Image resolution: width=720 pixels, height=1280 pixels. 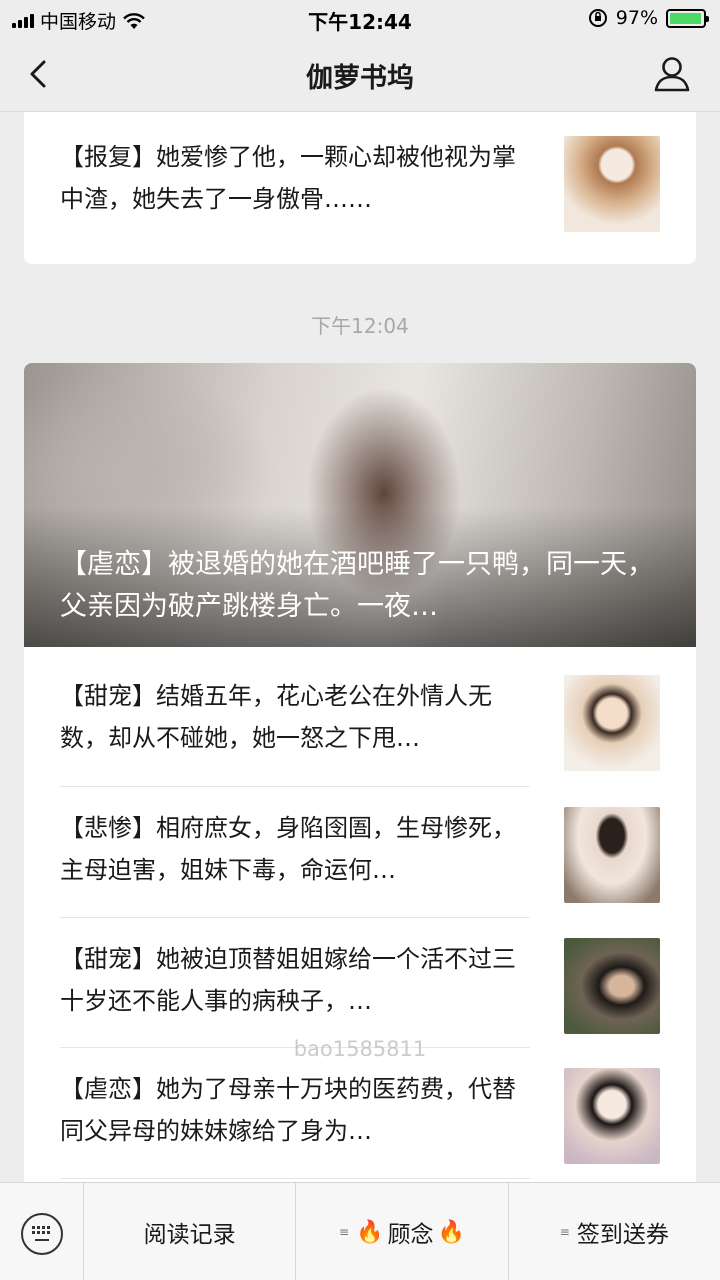 I want to click on menu-gunian: ≡ 🔥 顾念 🔥, so click(x=402, y=1231).